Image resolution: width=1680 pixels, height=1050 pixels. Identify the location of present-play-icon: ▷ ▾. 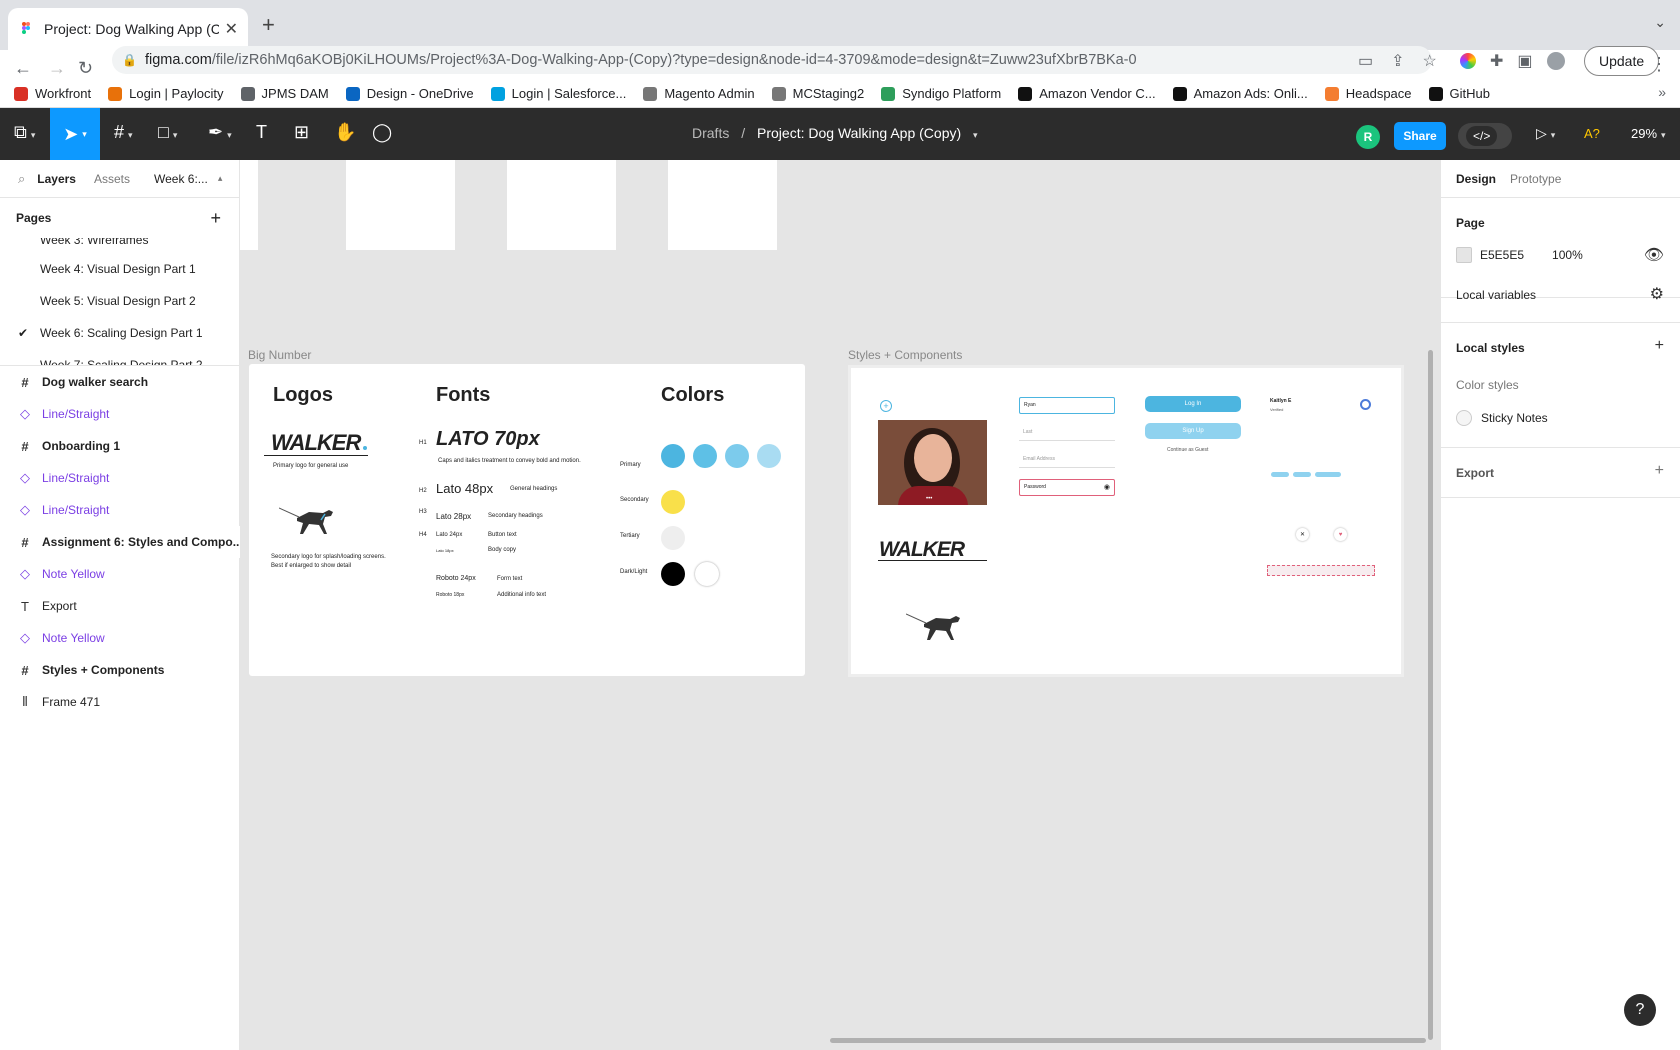
(1545, 133).